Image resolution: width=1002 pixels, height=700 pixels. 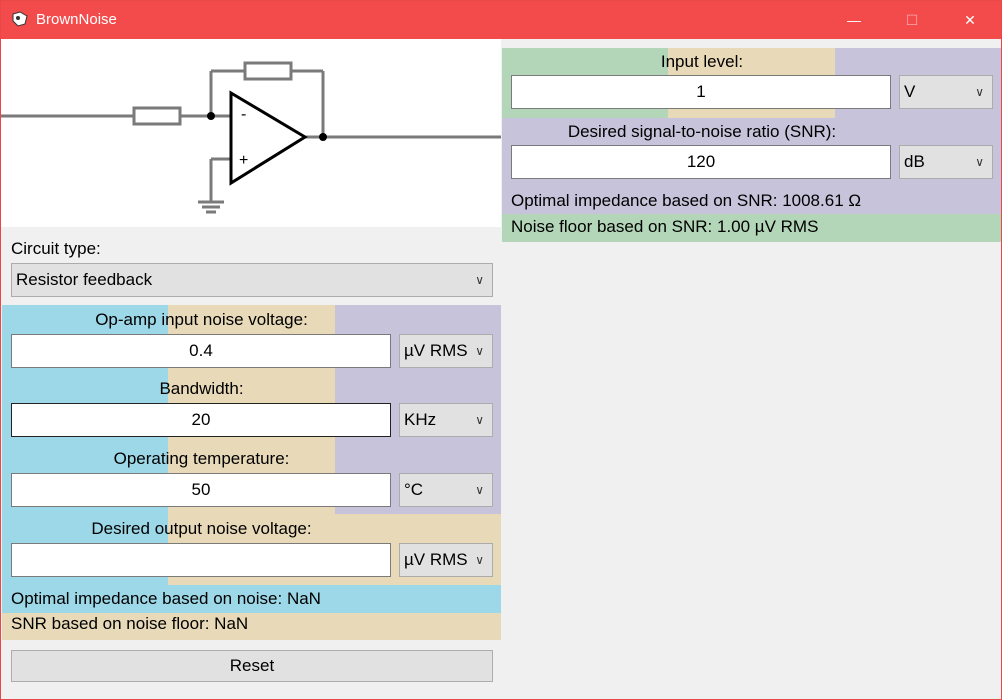 I want to click on output-noise-unit: µV RMS, so click(x=436, y=559).